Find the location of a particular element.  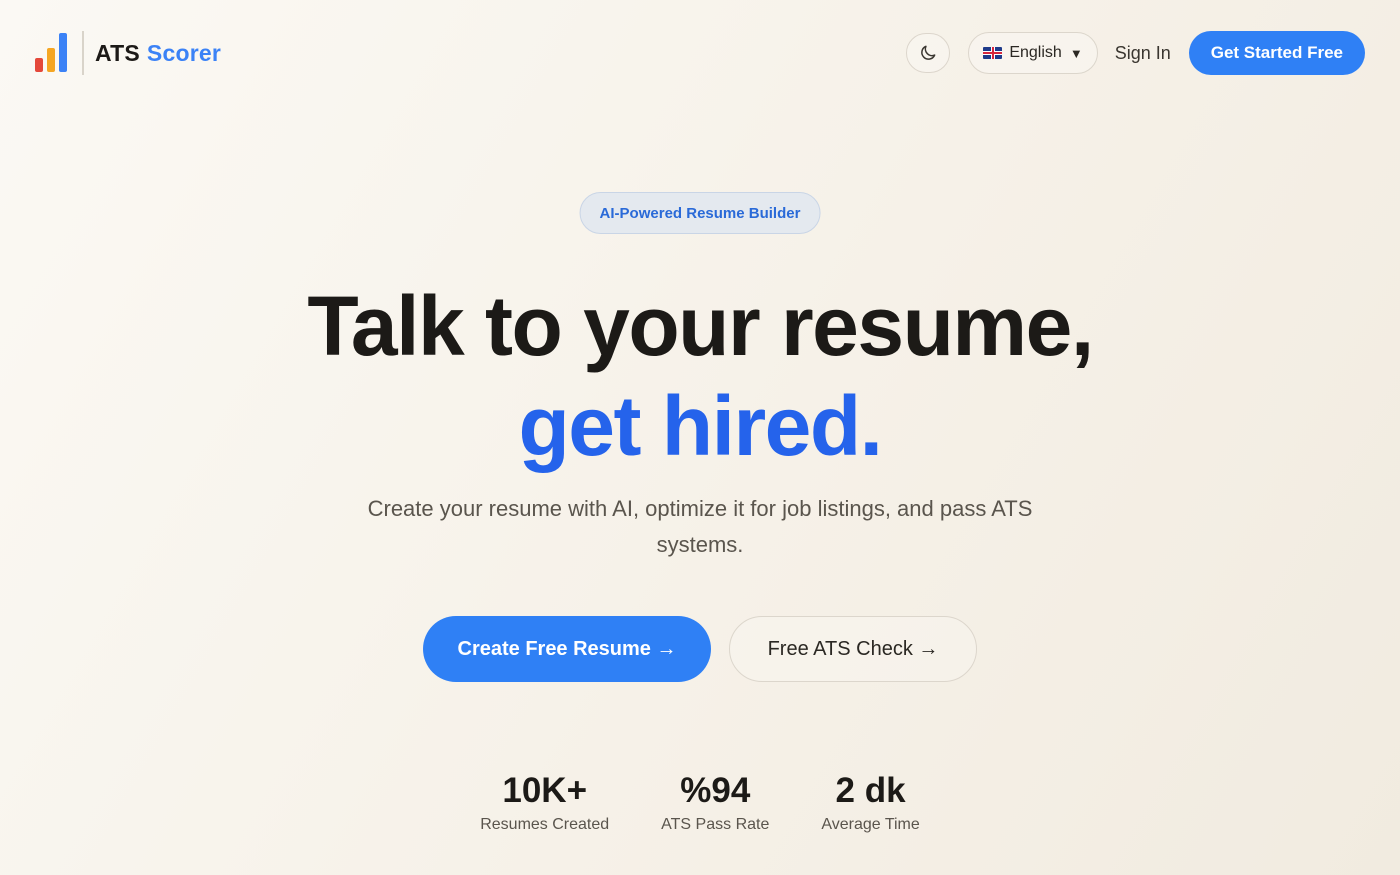

stat-label: Average Time is located at coordinates (870, 824).